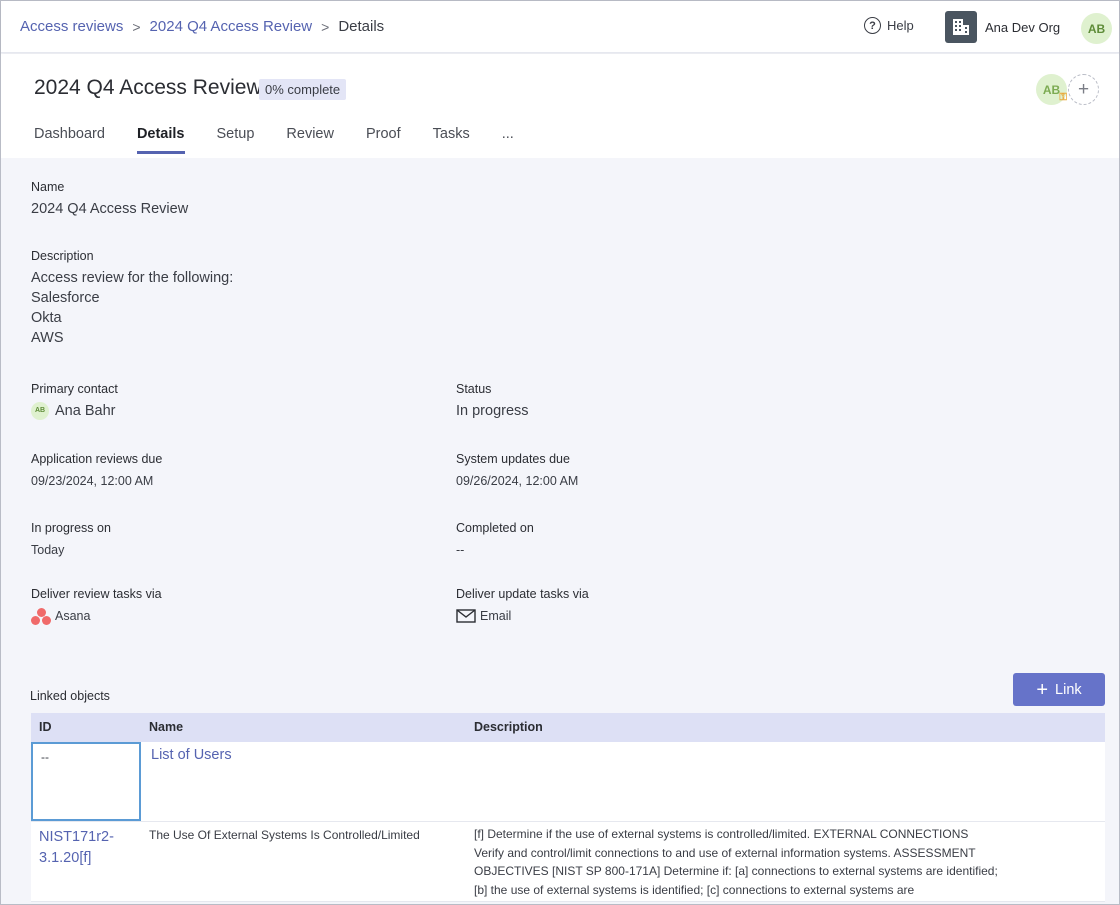  I want to click on key-icon: ⚿, so click(1063, 97).